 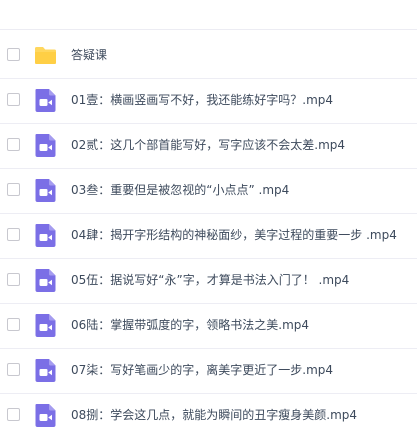 What do you see at coordinates (234, 235) in the screenshot?
I see `file-name: 04肆：揭开字形结构的神秘面纱，美字过程的重要一步 .mp4` at bounding box center [234, 235].